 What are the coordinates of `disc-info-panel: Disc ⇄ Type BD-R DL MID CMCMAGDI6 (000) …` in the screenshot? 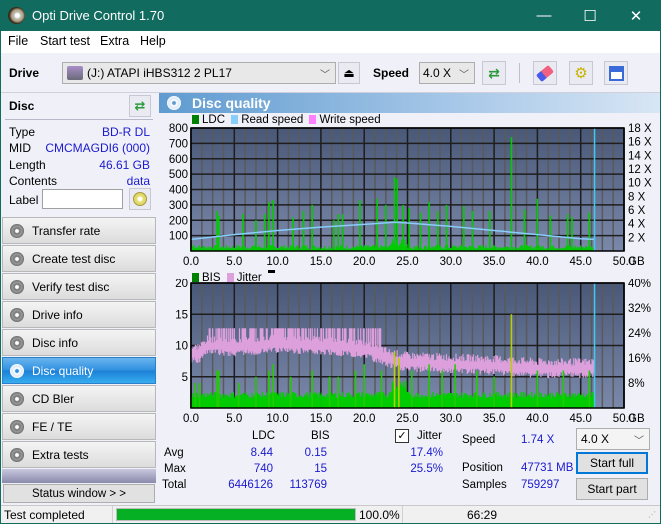 It's located at (78, 153).